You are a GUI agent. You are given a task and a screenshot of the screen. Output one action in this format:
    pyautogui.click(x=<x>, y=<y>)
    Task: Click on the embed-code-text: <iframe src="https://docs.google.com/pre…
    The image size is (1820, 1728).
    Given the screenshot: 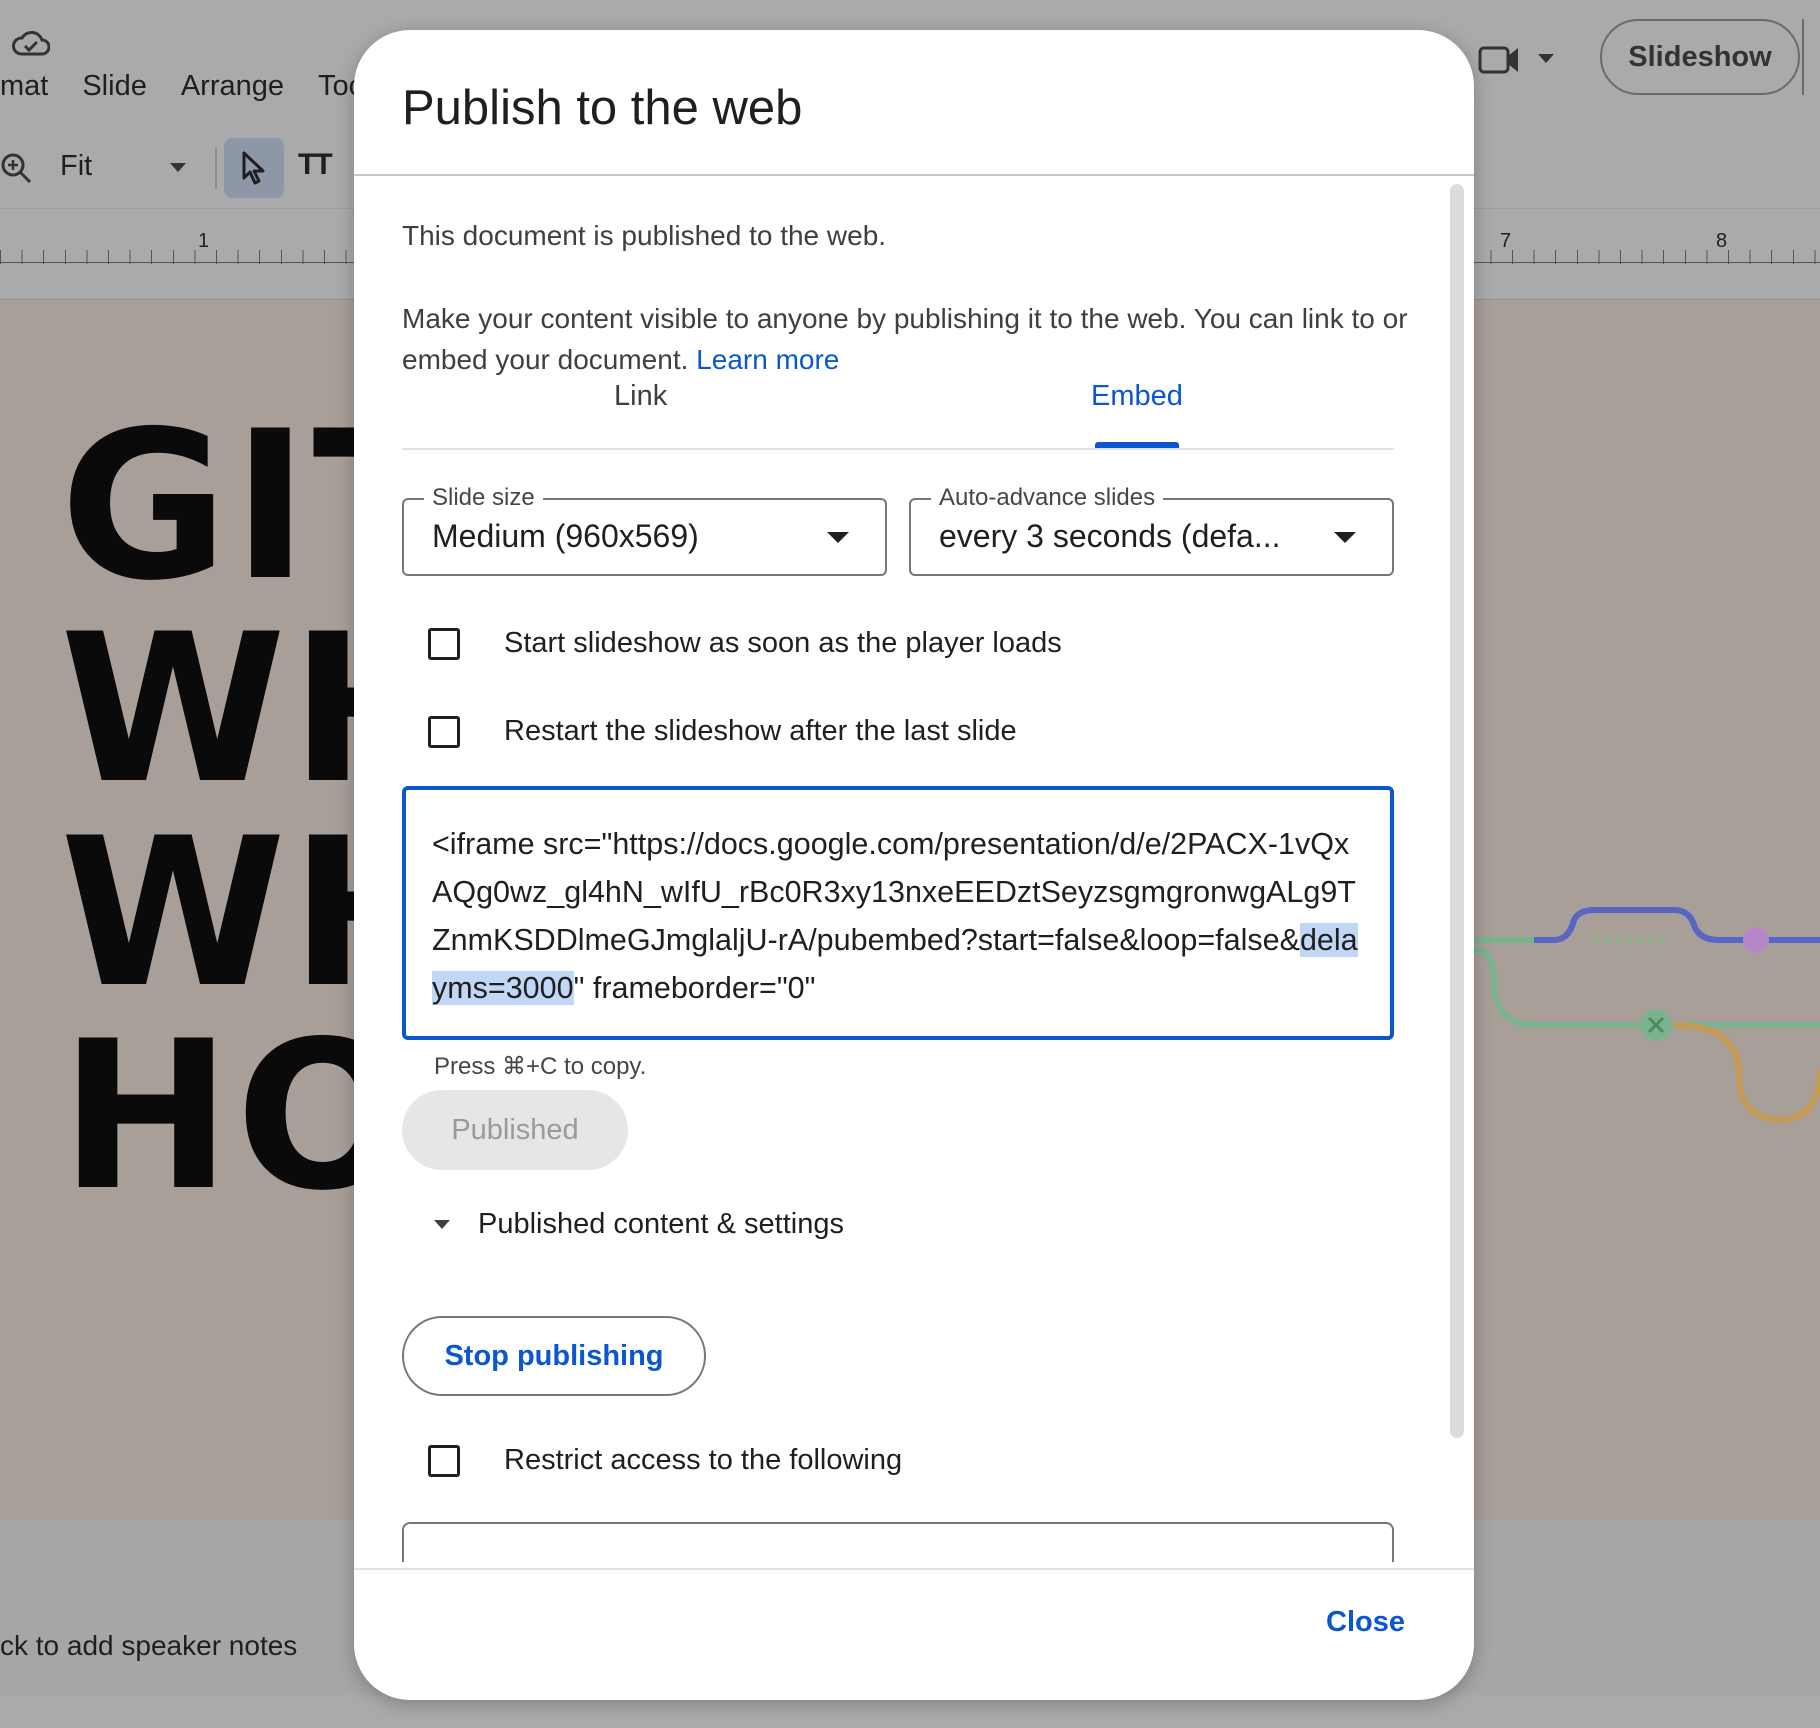 What is the action you would take?
    pyautogui.click(x=898, y=916)
    